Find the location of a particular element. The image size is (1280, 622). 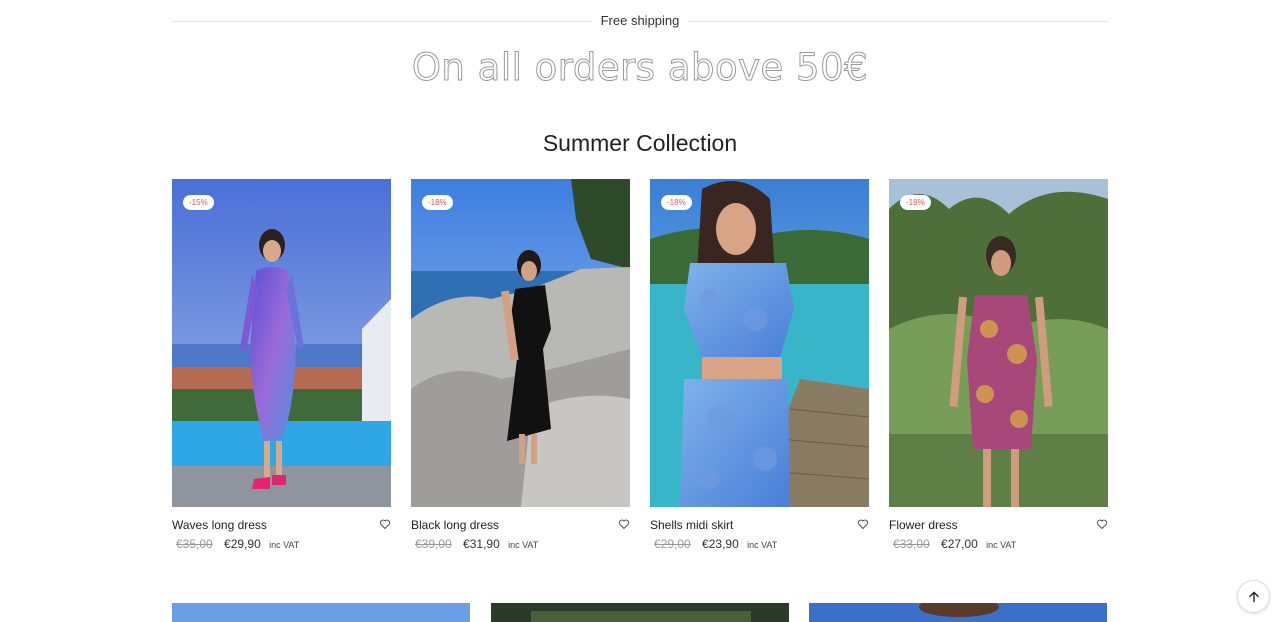

product-name: Flower dress is located at coordinates (998, 525).